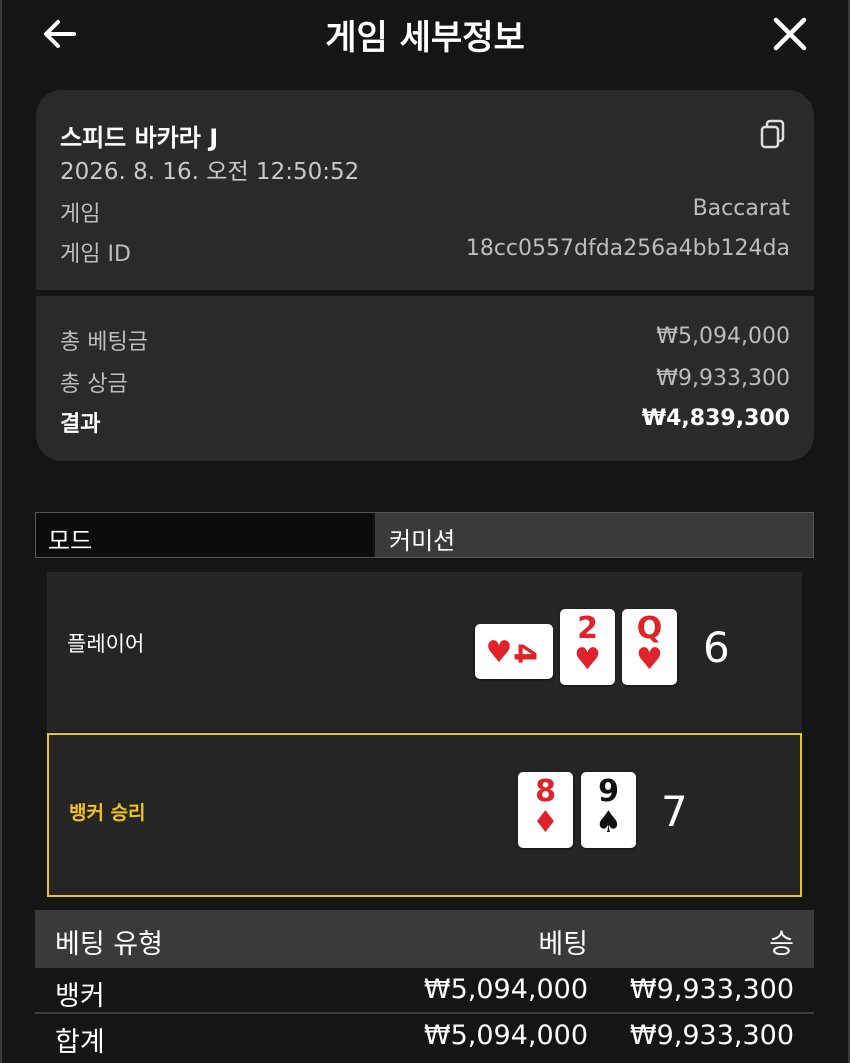 This screenshot has height=1063, width=850. I want to click on card-rank: 8, so click(545, 791).